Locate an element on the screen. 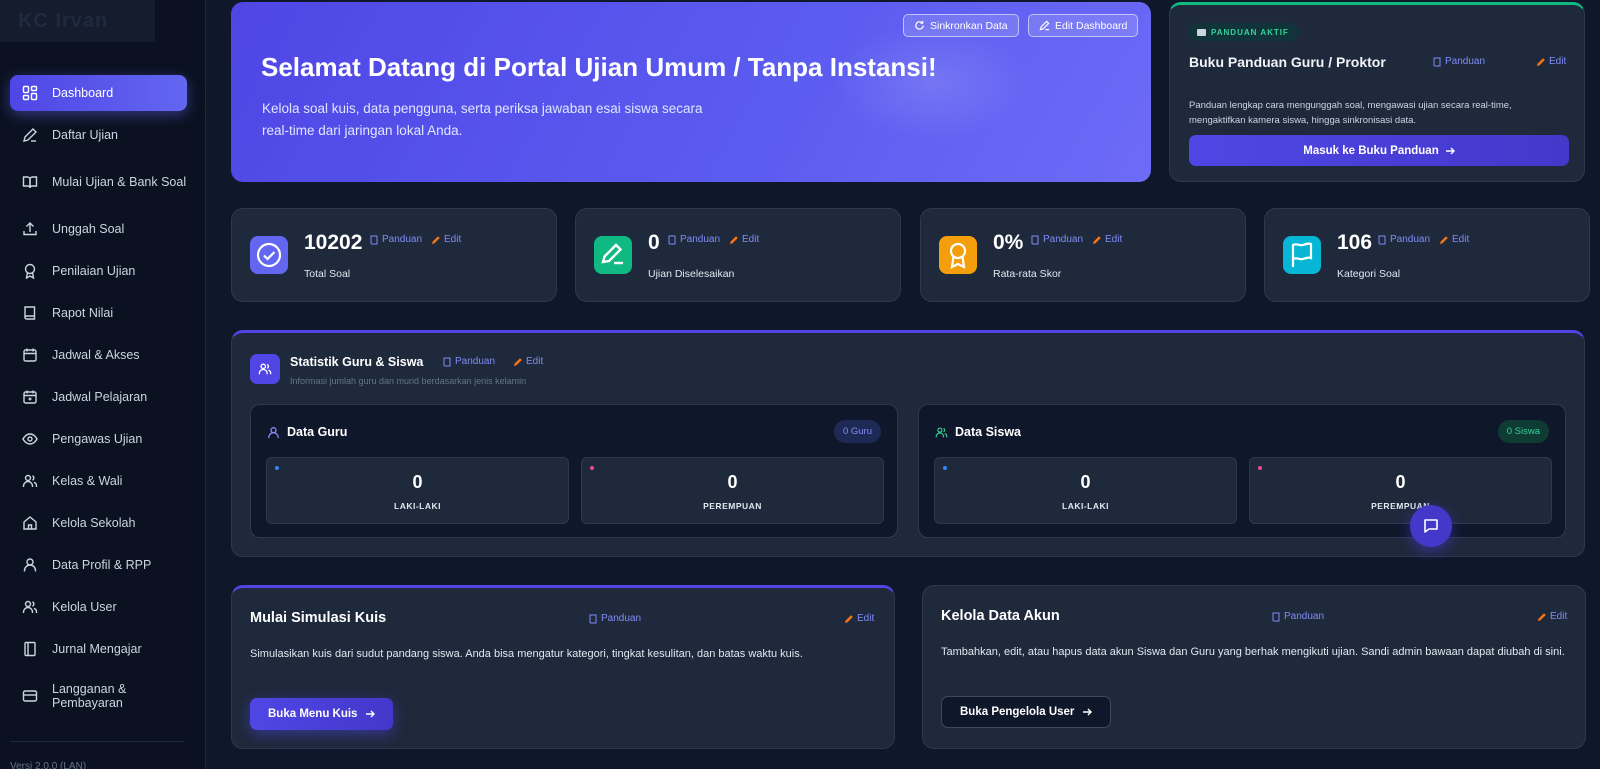  sidebar-item-kelola-sekolah: Kelola Sekolah is located at coordinates (98, 523).